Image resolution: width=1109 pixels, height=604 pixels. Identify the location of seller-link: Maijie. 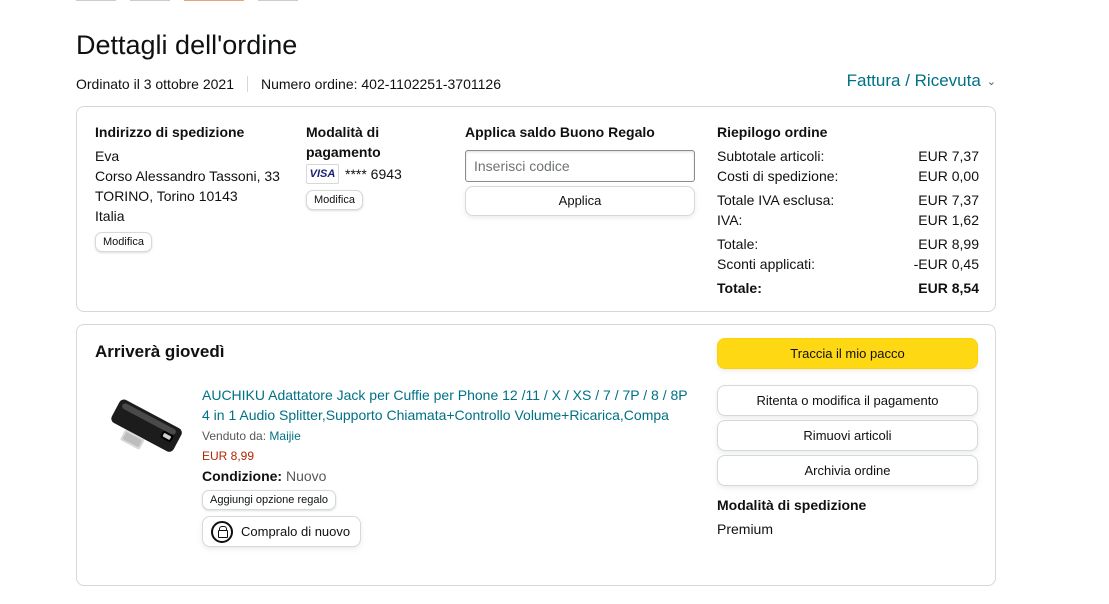
(284, 436).